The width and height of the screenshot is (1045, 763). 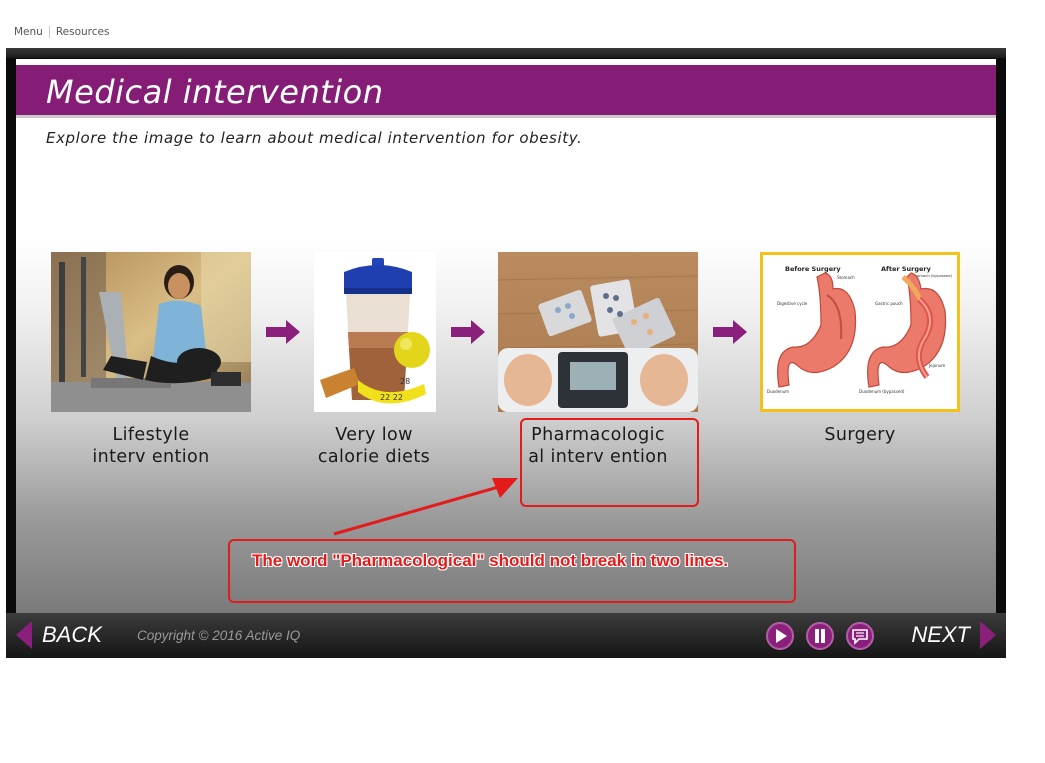 I want to click on menu-link: Menu, so click(x=28, y=32).